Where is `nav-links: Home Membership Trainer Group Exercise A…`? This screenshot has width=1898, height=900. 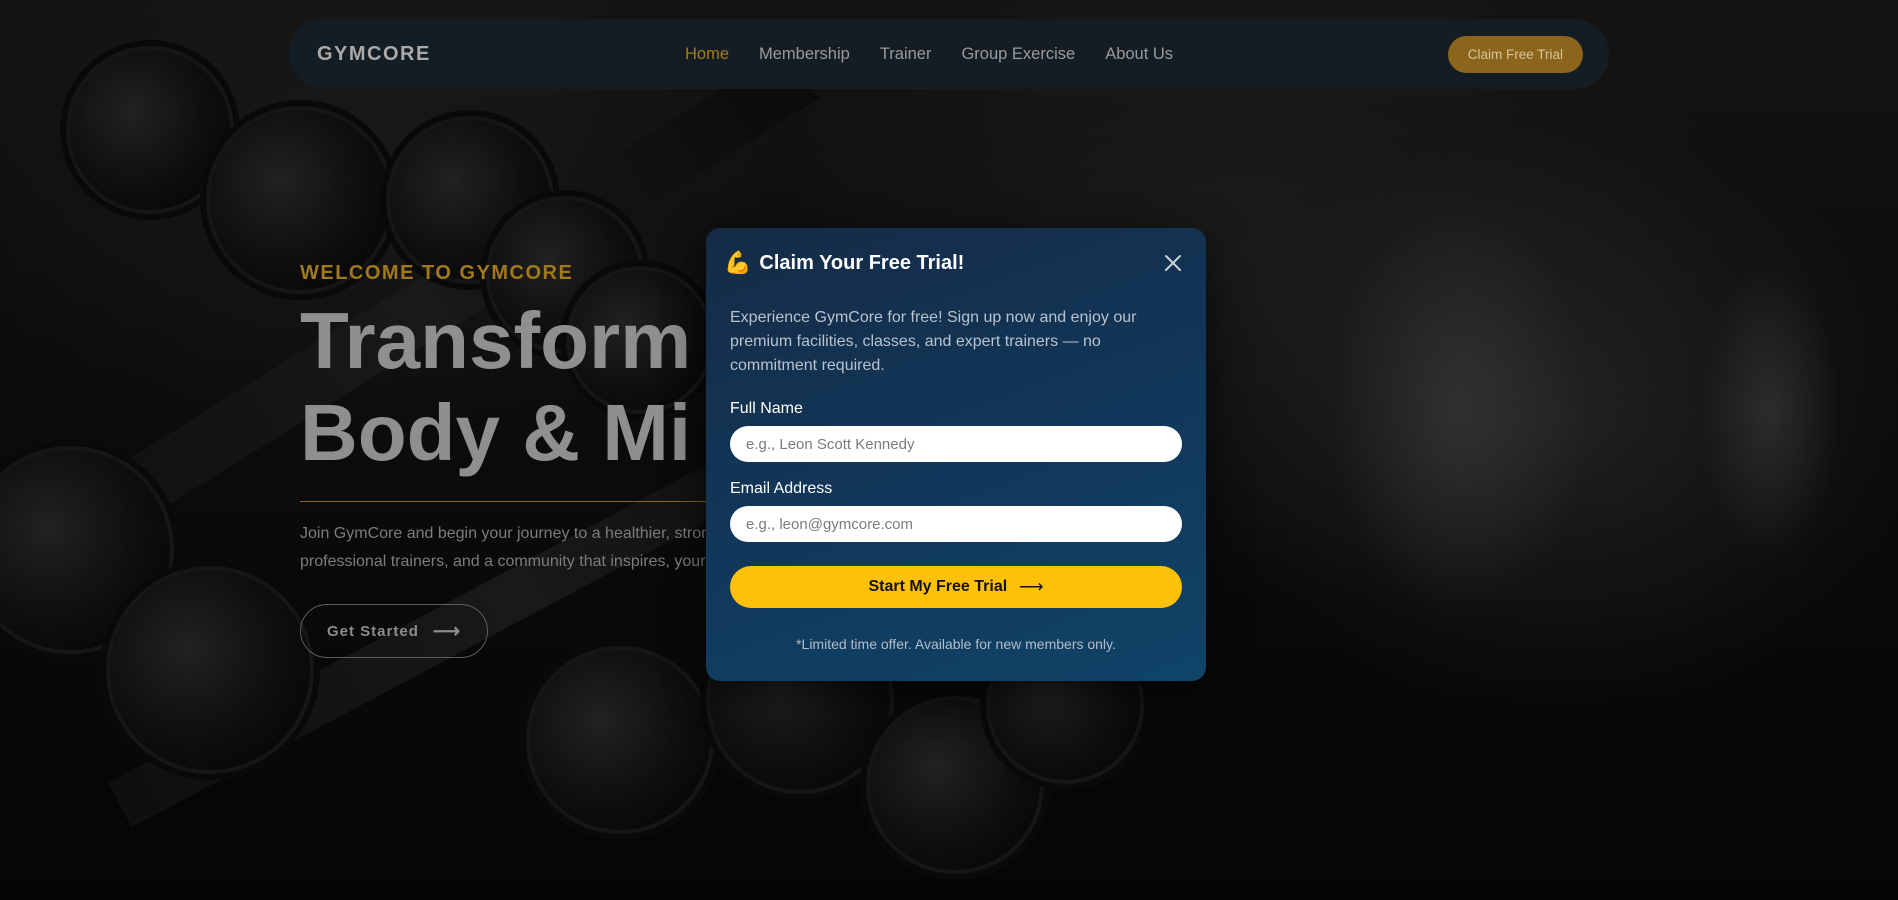
nav-links: Home Membership Trainer Group Exercise A… is located at coordinates (929, 54).